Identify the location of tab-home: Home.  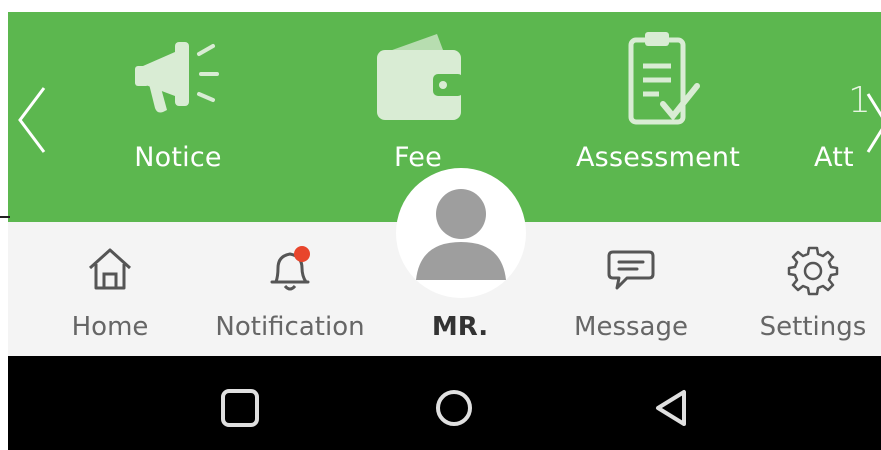
(110, 289).